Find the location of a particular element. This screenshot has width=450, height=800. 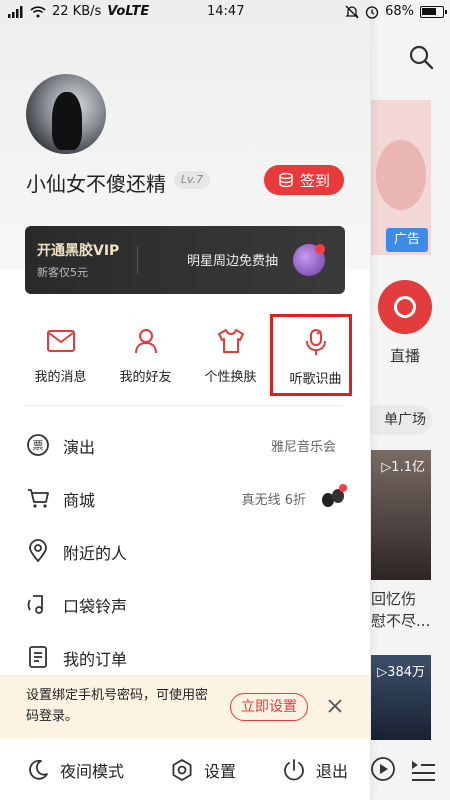

night-mode-button: 夜间模式 is located at coordinates (75, 770).